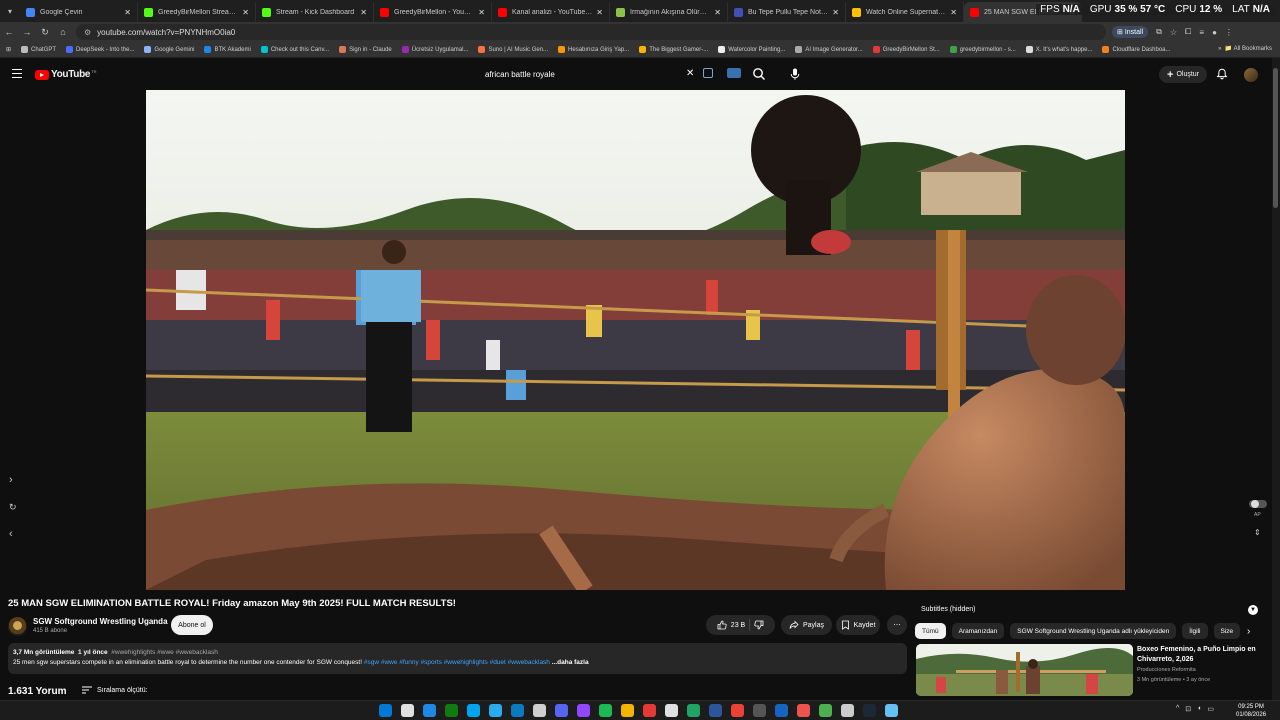 This screenshot has height=720, width=1280. I want to click on keyboard-icon, so click(708, 73).